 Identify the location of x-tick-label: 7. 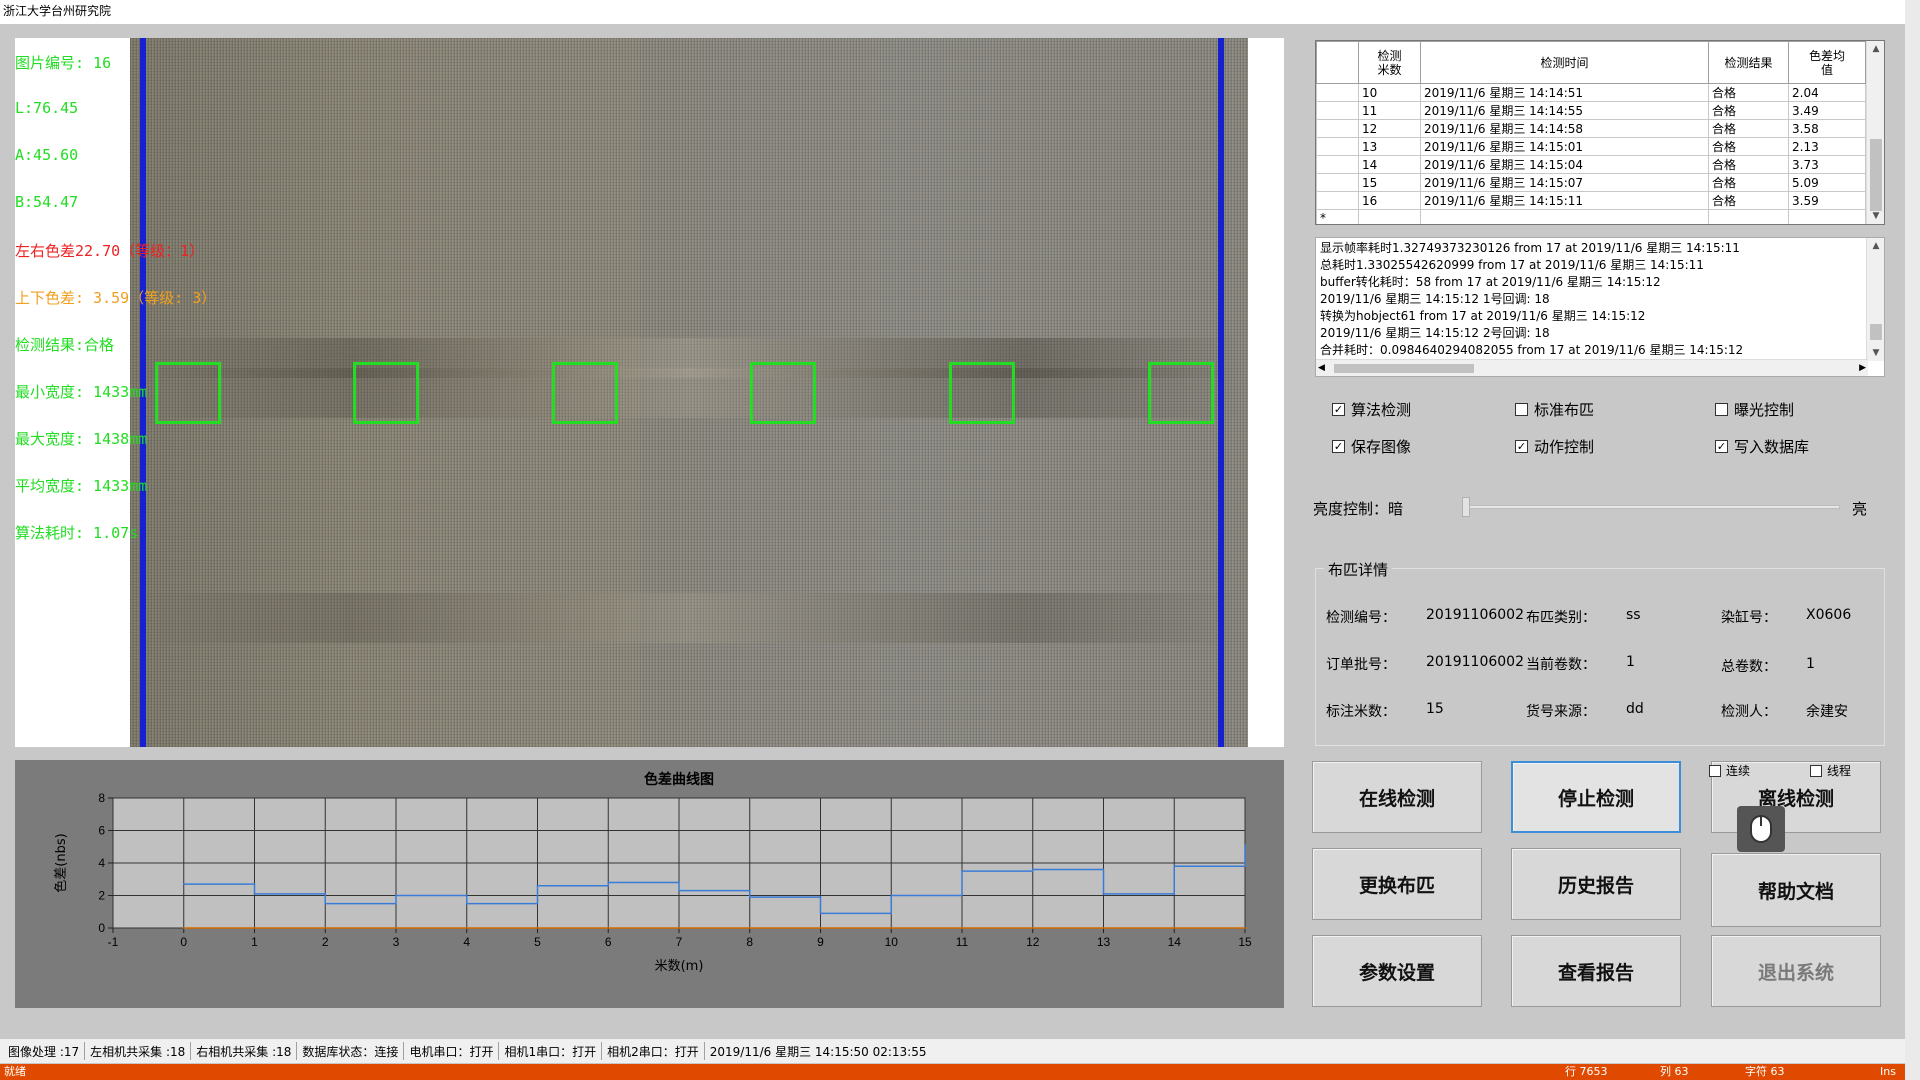
(679, 942).